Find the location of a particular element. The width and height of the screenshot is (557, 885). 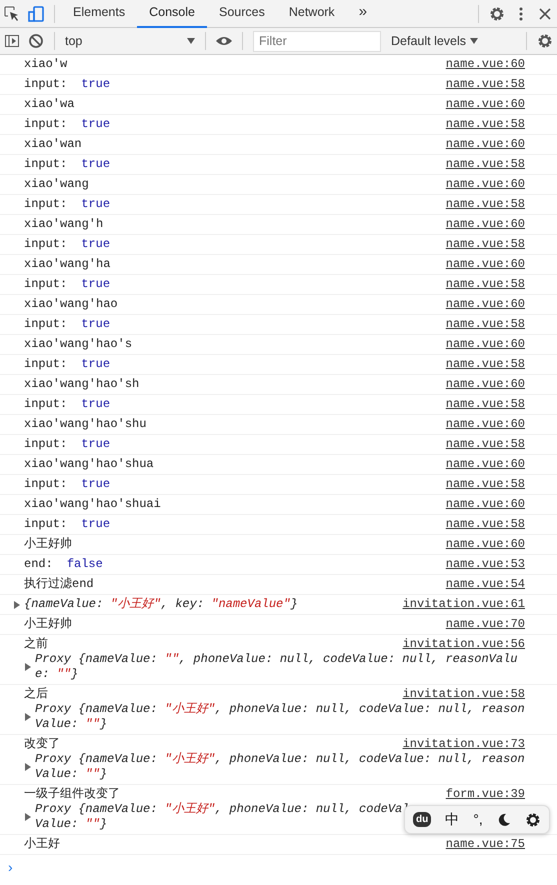

logo-icon: du is located at coordinates (422, 819).